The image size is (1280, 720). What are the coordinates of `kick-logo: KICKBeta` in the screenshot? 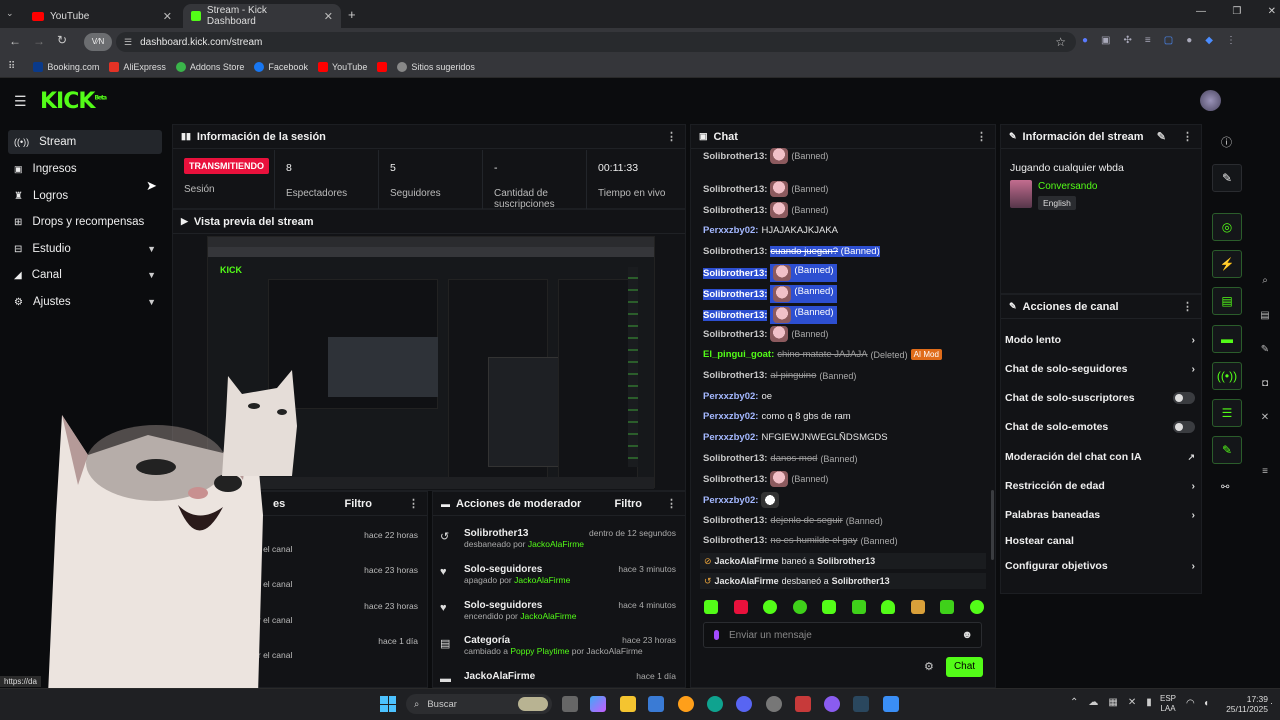 It's located at (73, 101).